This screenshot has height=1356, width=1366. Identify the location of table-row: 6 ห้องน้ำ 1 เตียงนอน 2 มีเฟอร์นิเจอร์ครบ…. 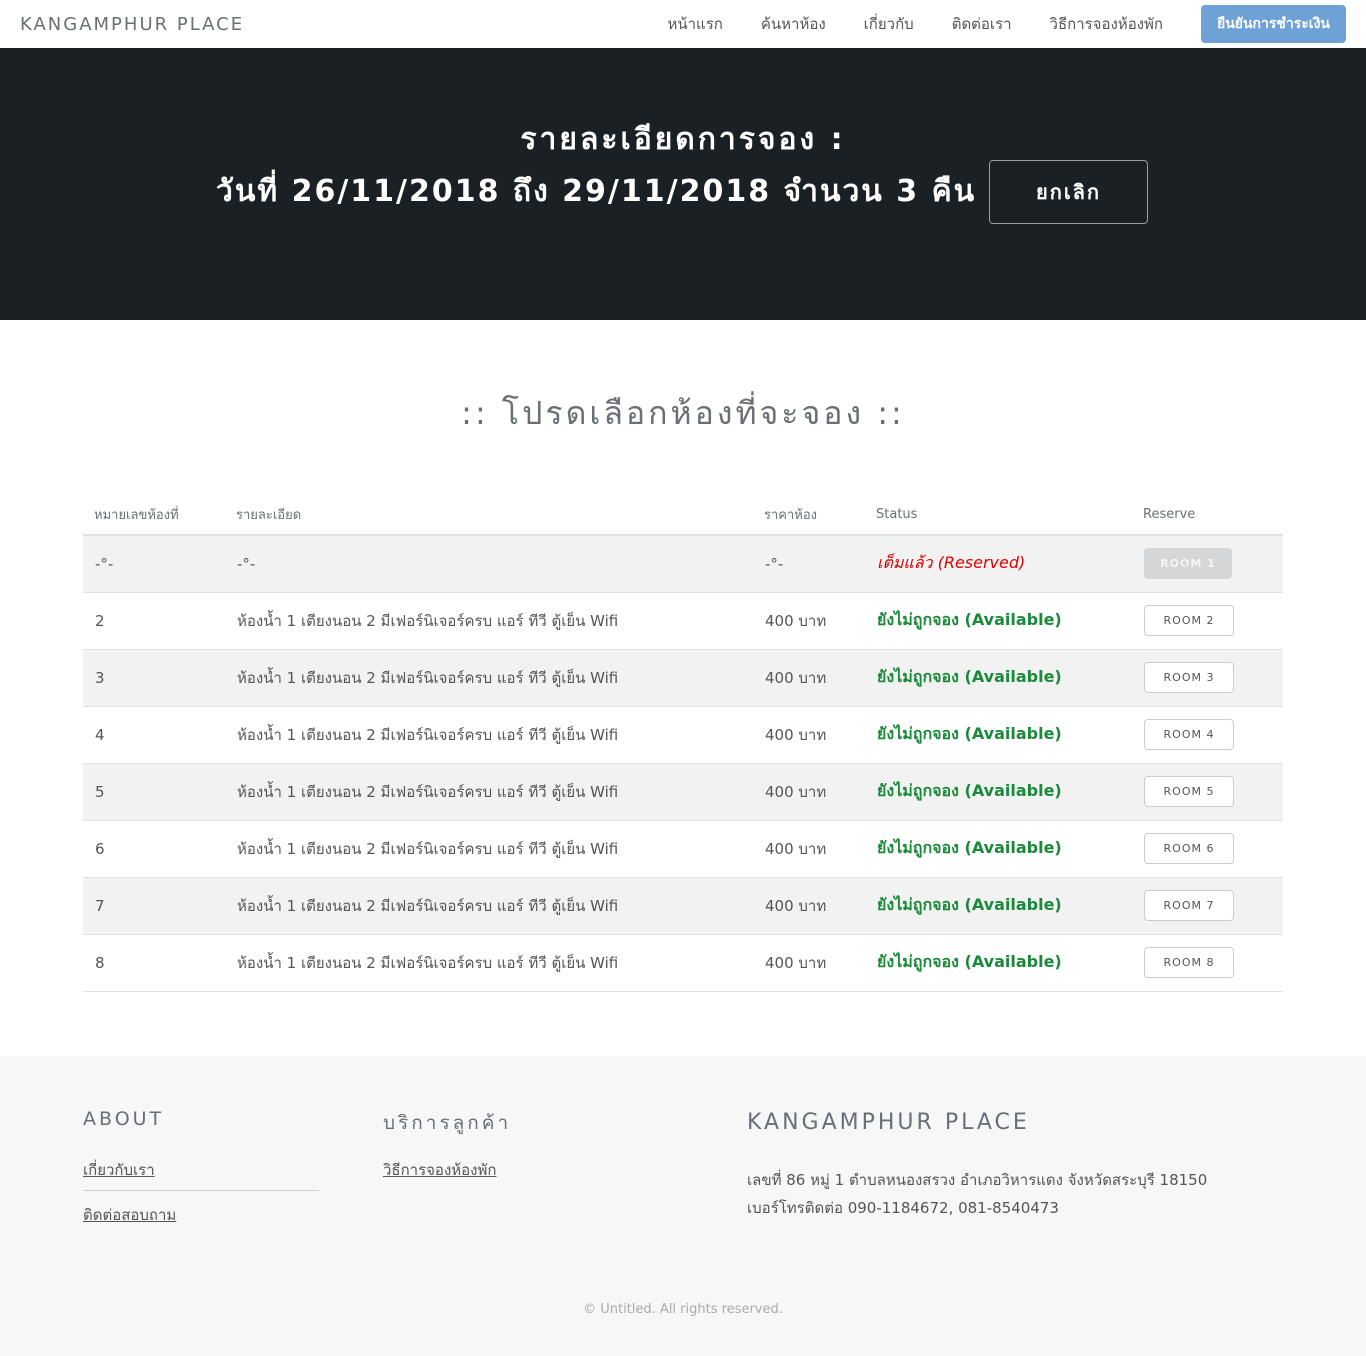
(683, 849).